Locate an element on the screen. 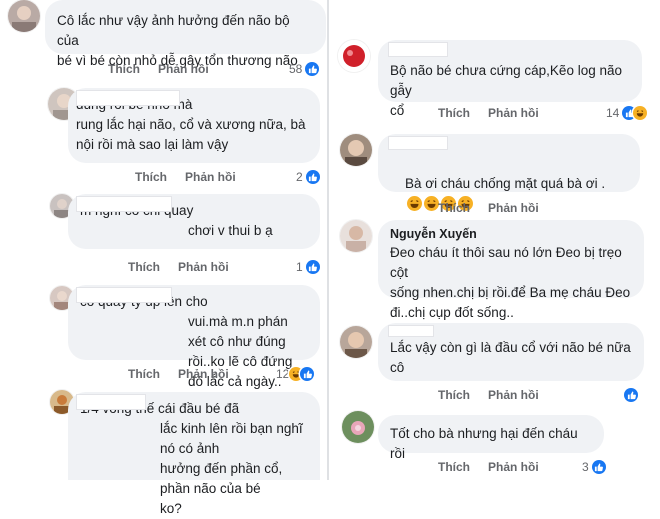 This screenshot has height=519, width=660. comment-text-content: Bà ơi cháu chống mặt quá bà ơi . is located at coordinates (505, 183).